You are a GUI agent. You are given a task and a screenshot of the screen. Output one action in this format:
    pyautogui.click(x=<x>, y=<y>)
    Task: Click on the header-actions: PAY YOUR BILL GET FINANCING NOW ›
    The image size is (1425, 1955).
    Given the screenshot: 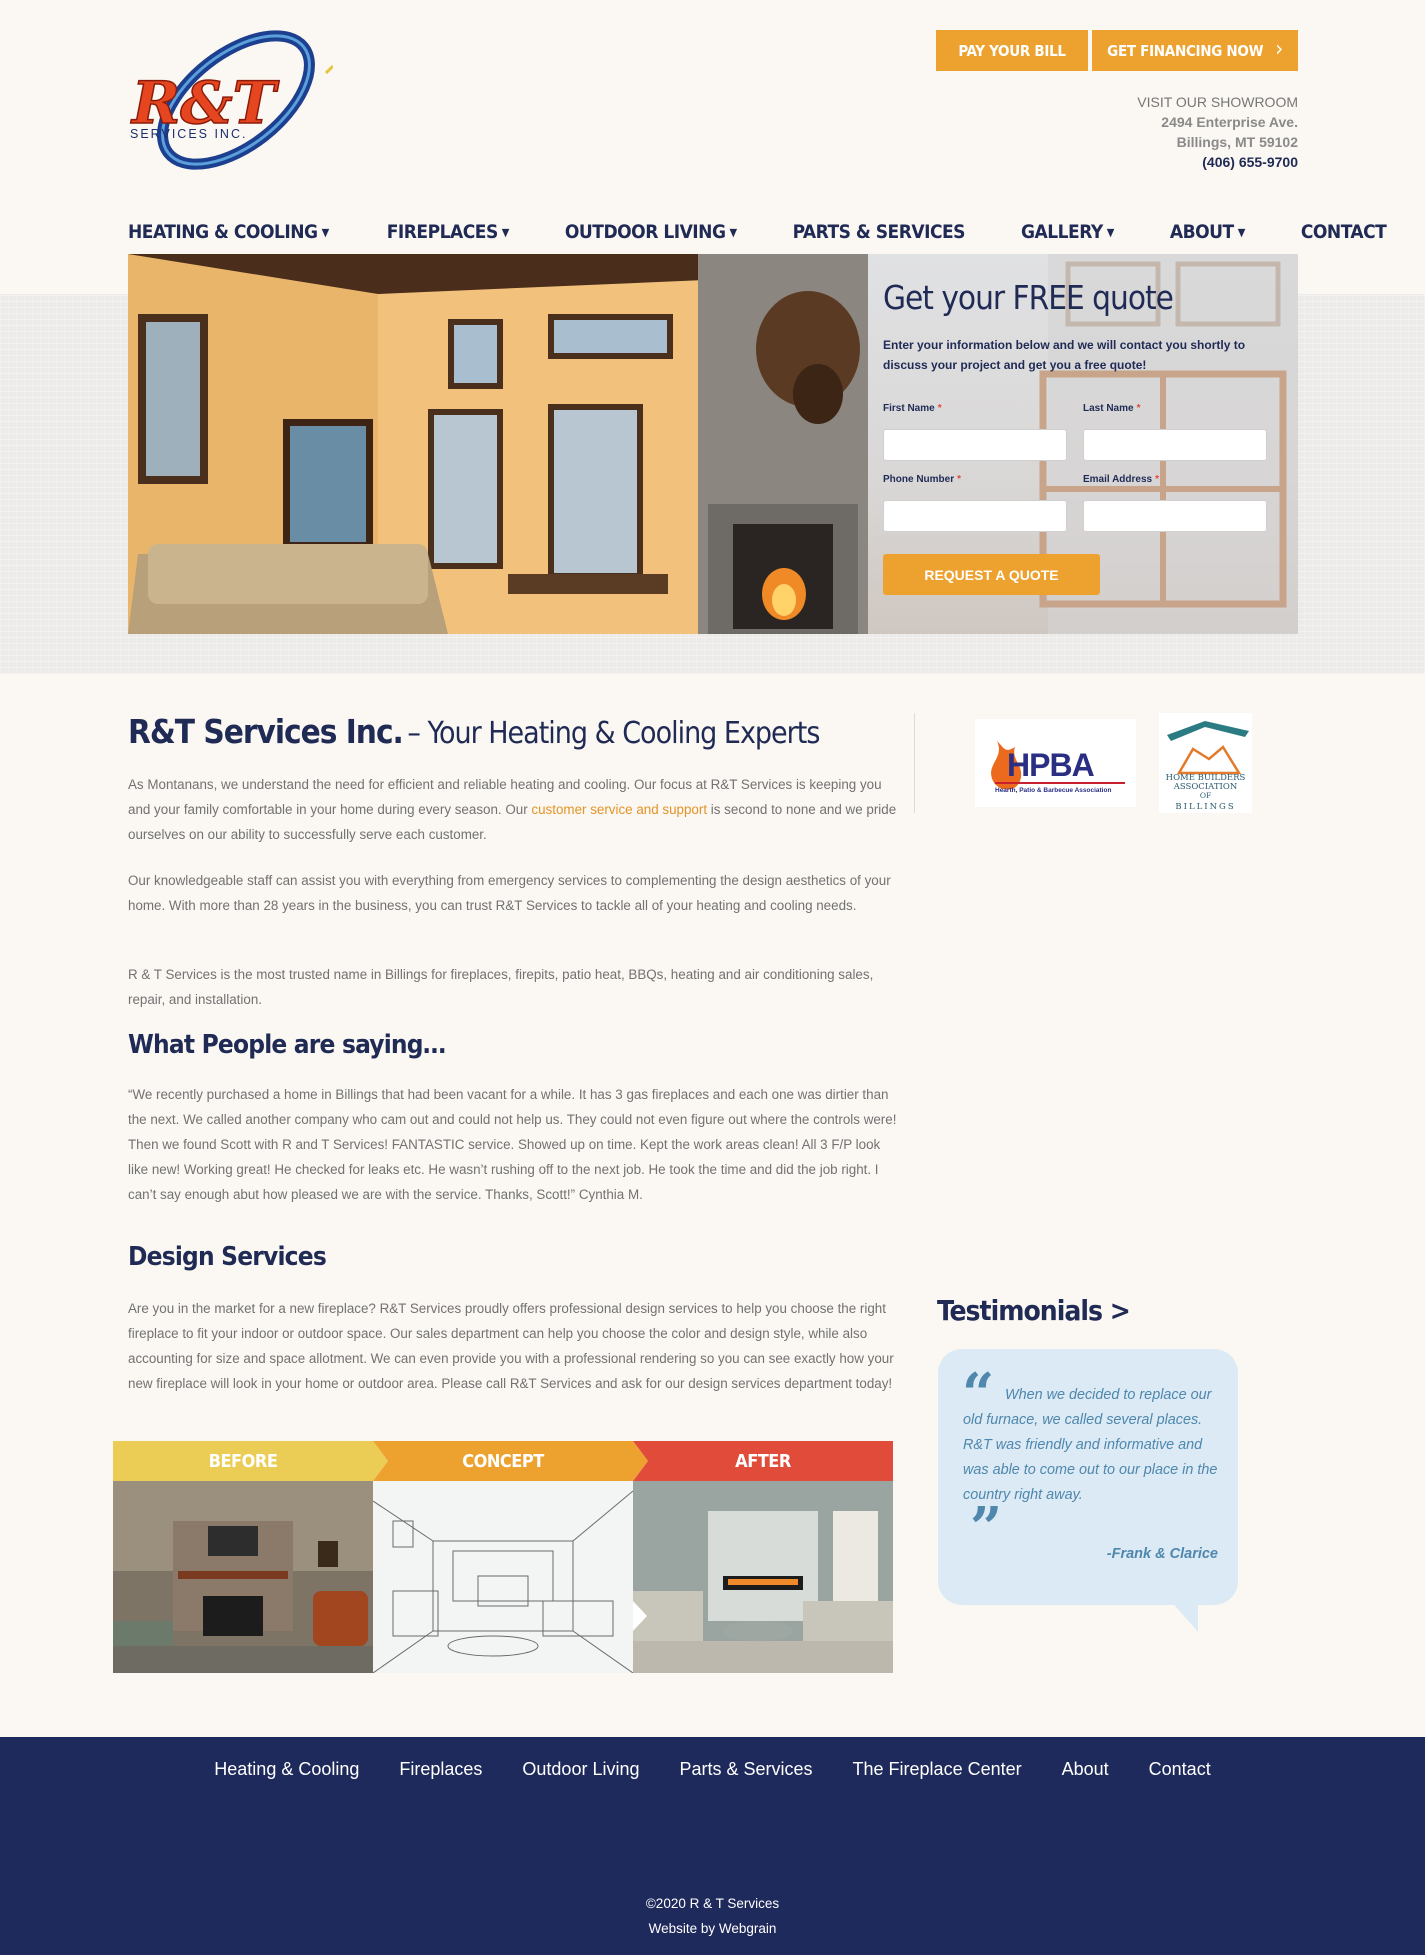 What is the action you would take?
    pyautogui.click(x=1117, y=50)
    